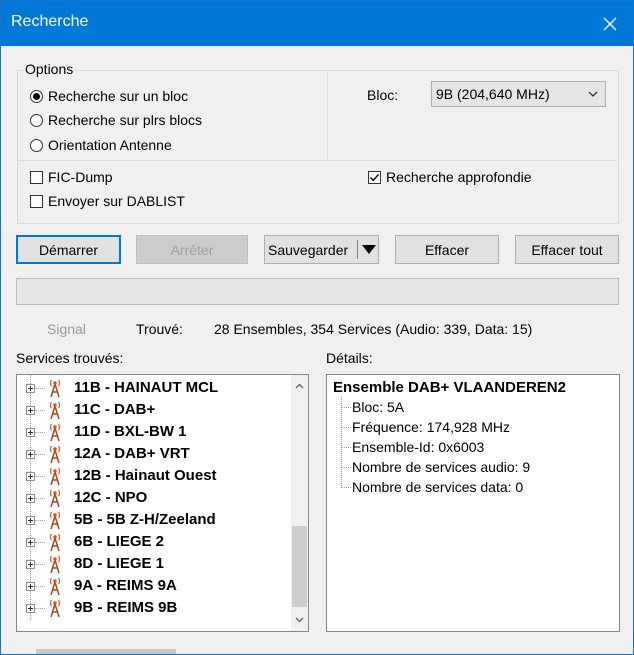 This screenshot has width=634, height=655. I want to click on details-tree-line, so click(341, 442).